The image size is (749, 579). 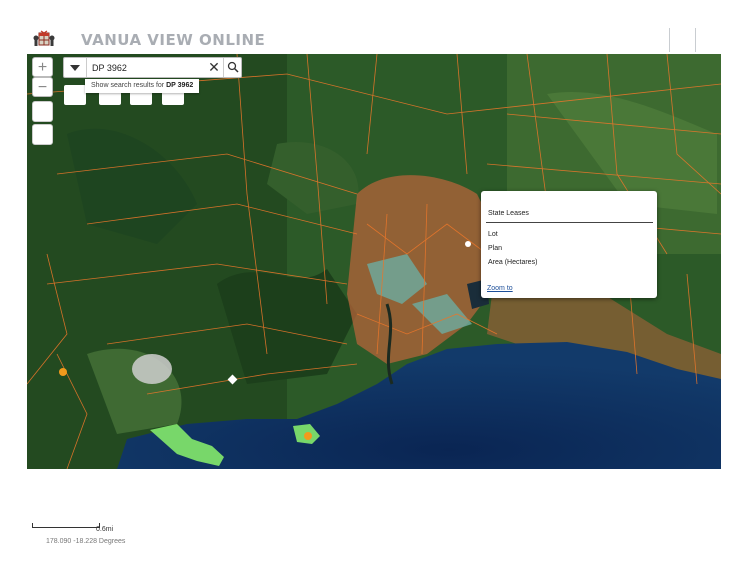 What do you see at coordinates (128, 85) in the screenshot?
I see `suggestion-prefix: Show search results for` at bounding box center [128, 85].